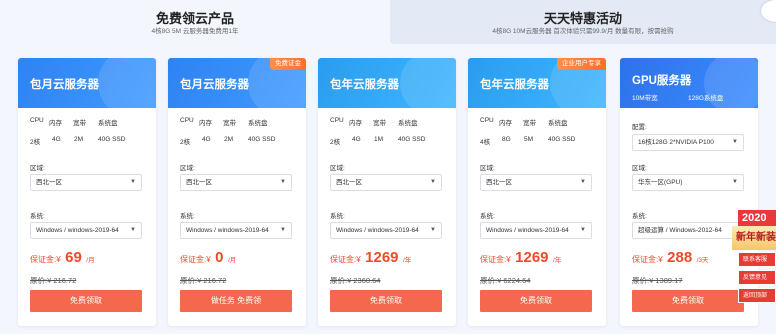  Describe the element at coordinates (754, 238) in the screenshot. I see `new-year-banner: 新年新装` at that location.